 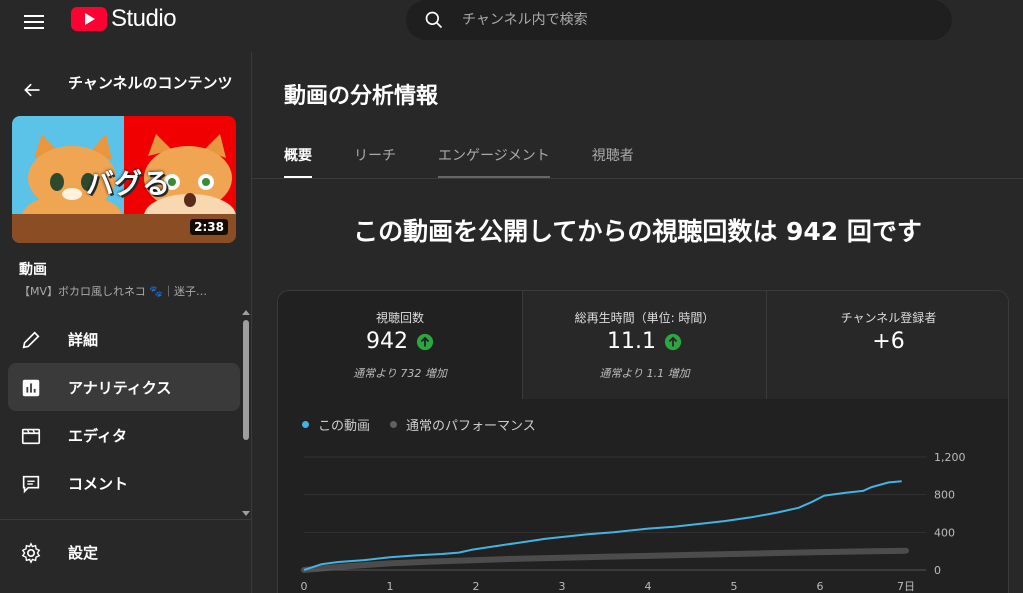 What do you see at coordinates (950, 457) in the screenshot?
I see `y-tick-label: 1,200` at bounding box center [950, 457].